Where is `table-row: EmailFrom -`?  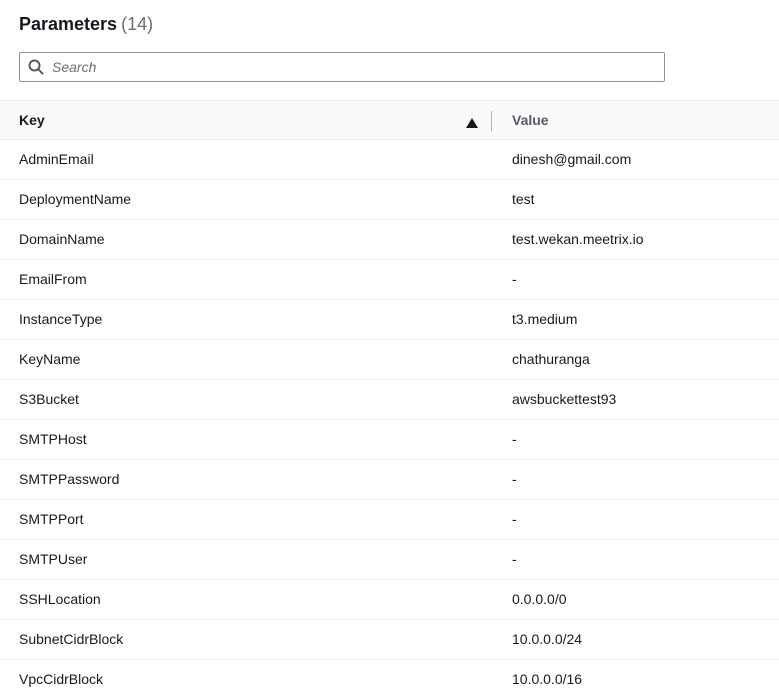 table-row: EmailFrom - is located at coordinates (389, 280).